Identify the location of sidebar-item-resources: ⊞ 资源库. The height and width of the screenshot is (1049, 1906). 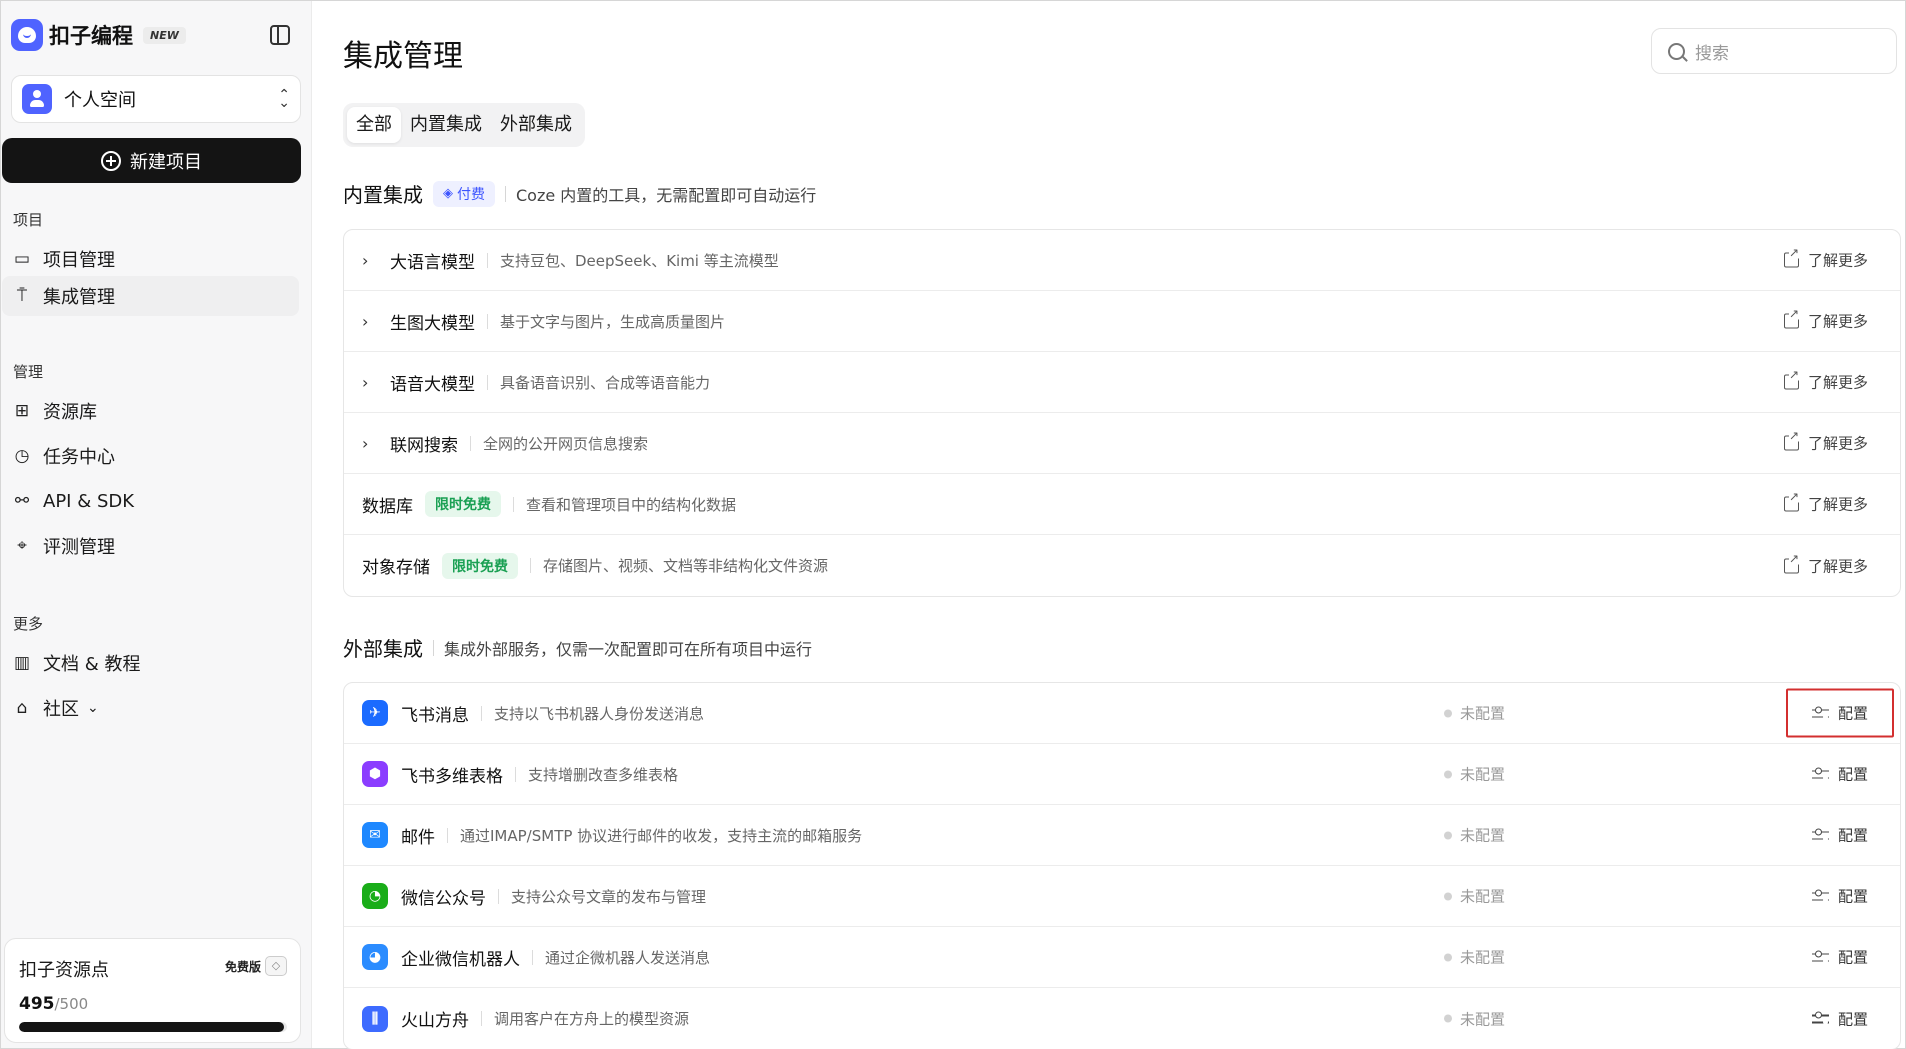
(150, 411).